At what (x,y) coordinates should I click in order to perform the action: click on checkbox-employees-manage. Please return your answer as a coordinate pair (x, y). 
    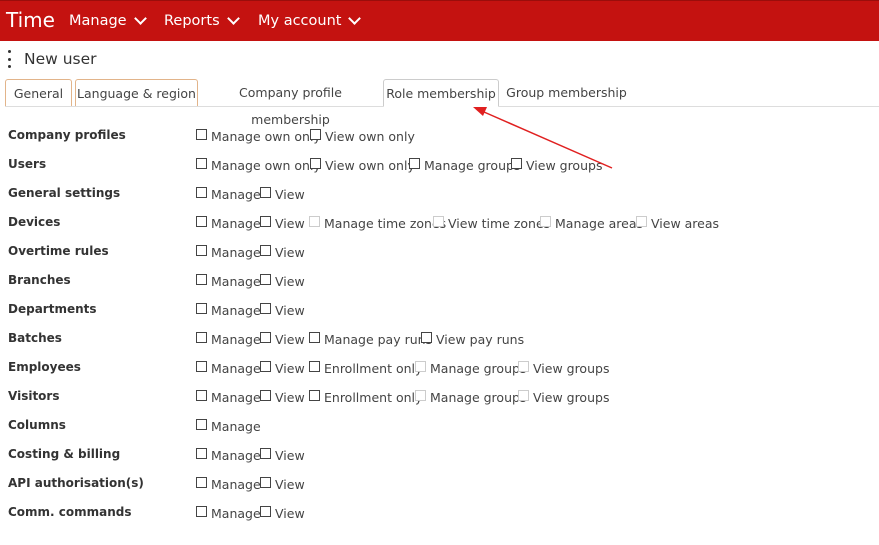
    Looking at the image, I should click on (201, 366).